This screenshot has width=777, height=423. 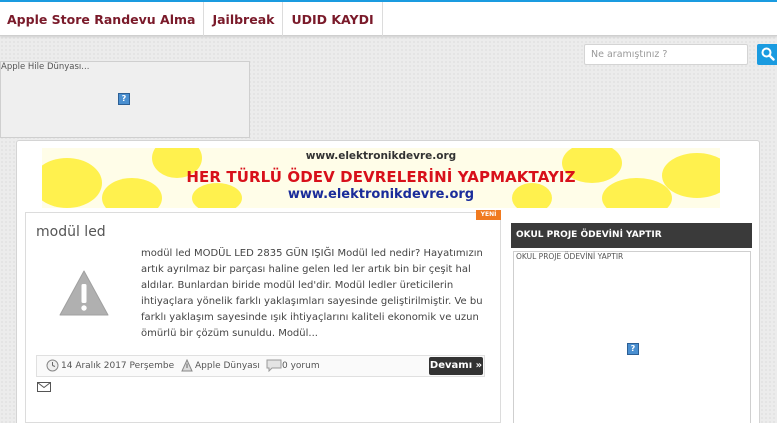 I want to click on post-comments: 0 yorum, so click(x=301, y=366).